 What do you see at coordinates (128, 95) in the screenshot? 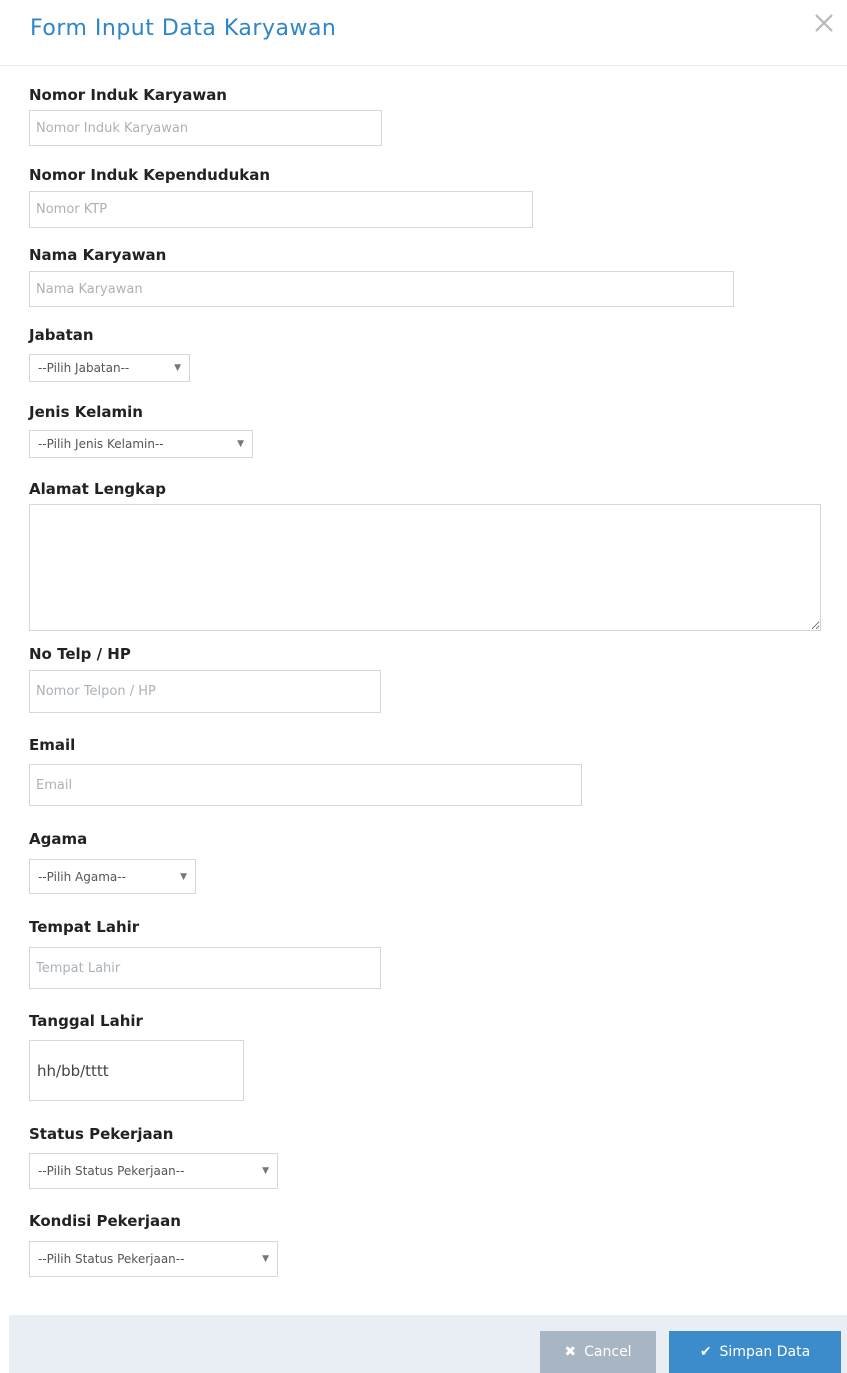
I see `nik-label: Nomor Induk Karyawan` at bounding box center [128, 95].